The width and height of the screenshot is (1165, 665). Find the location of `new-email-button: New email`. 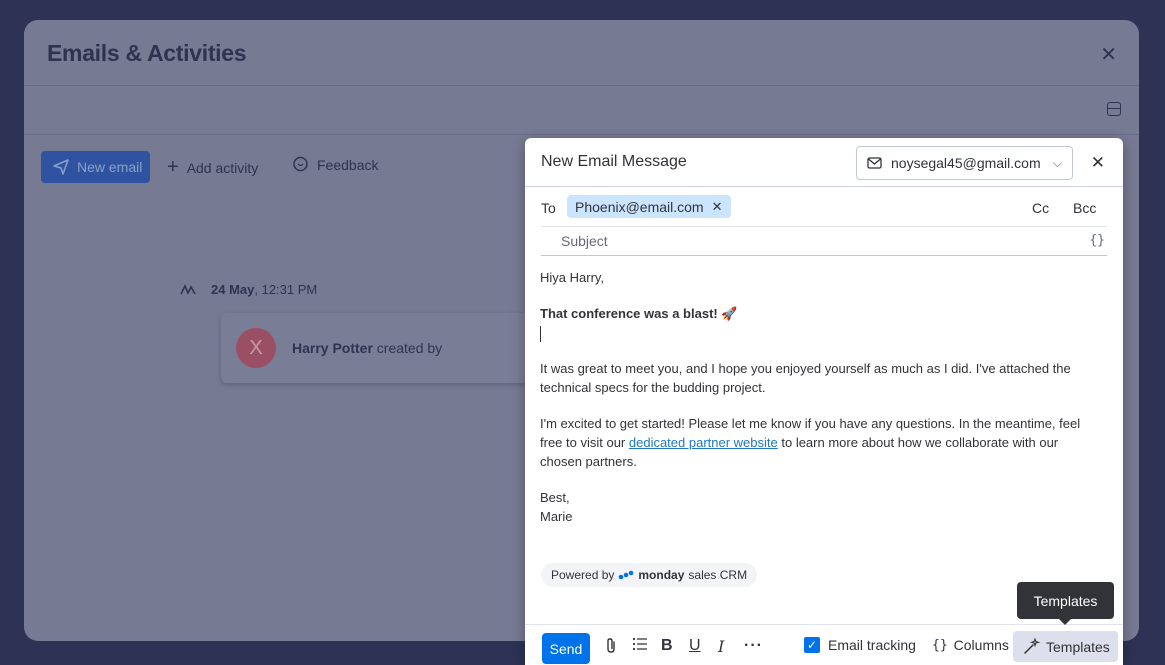

new-email-button: New email is located at coordinates (95, 167).